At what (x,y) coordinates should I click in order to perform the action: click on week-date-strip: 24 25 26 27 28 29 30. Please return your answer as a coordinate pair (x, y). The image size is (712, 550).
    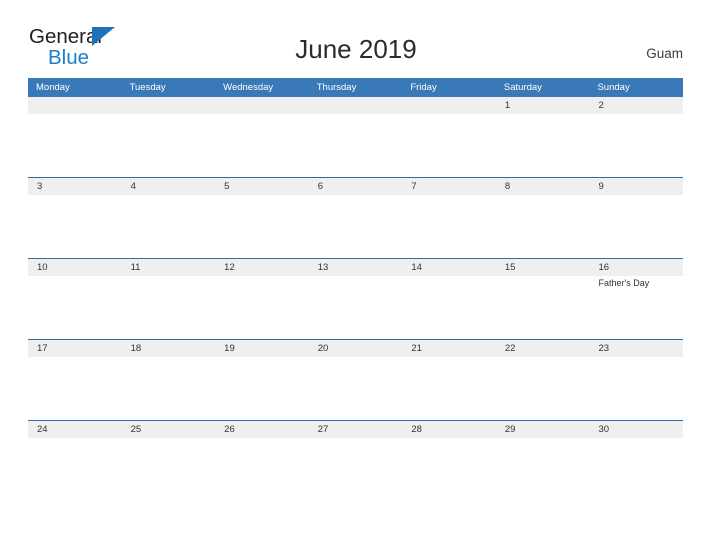
    Looking at the image, I should click on (355, 429).